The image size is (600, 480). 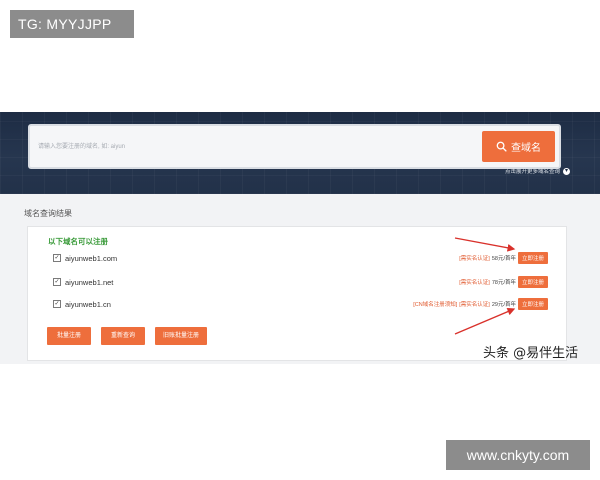 I want to click on search-icon, so click(x=501, y=146).